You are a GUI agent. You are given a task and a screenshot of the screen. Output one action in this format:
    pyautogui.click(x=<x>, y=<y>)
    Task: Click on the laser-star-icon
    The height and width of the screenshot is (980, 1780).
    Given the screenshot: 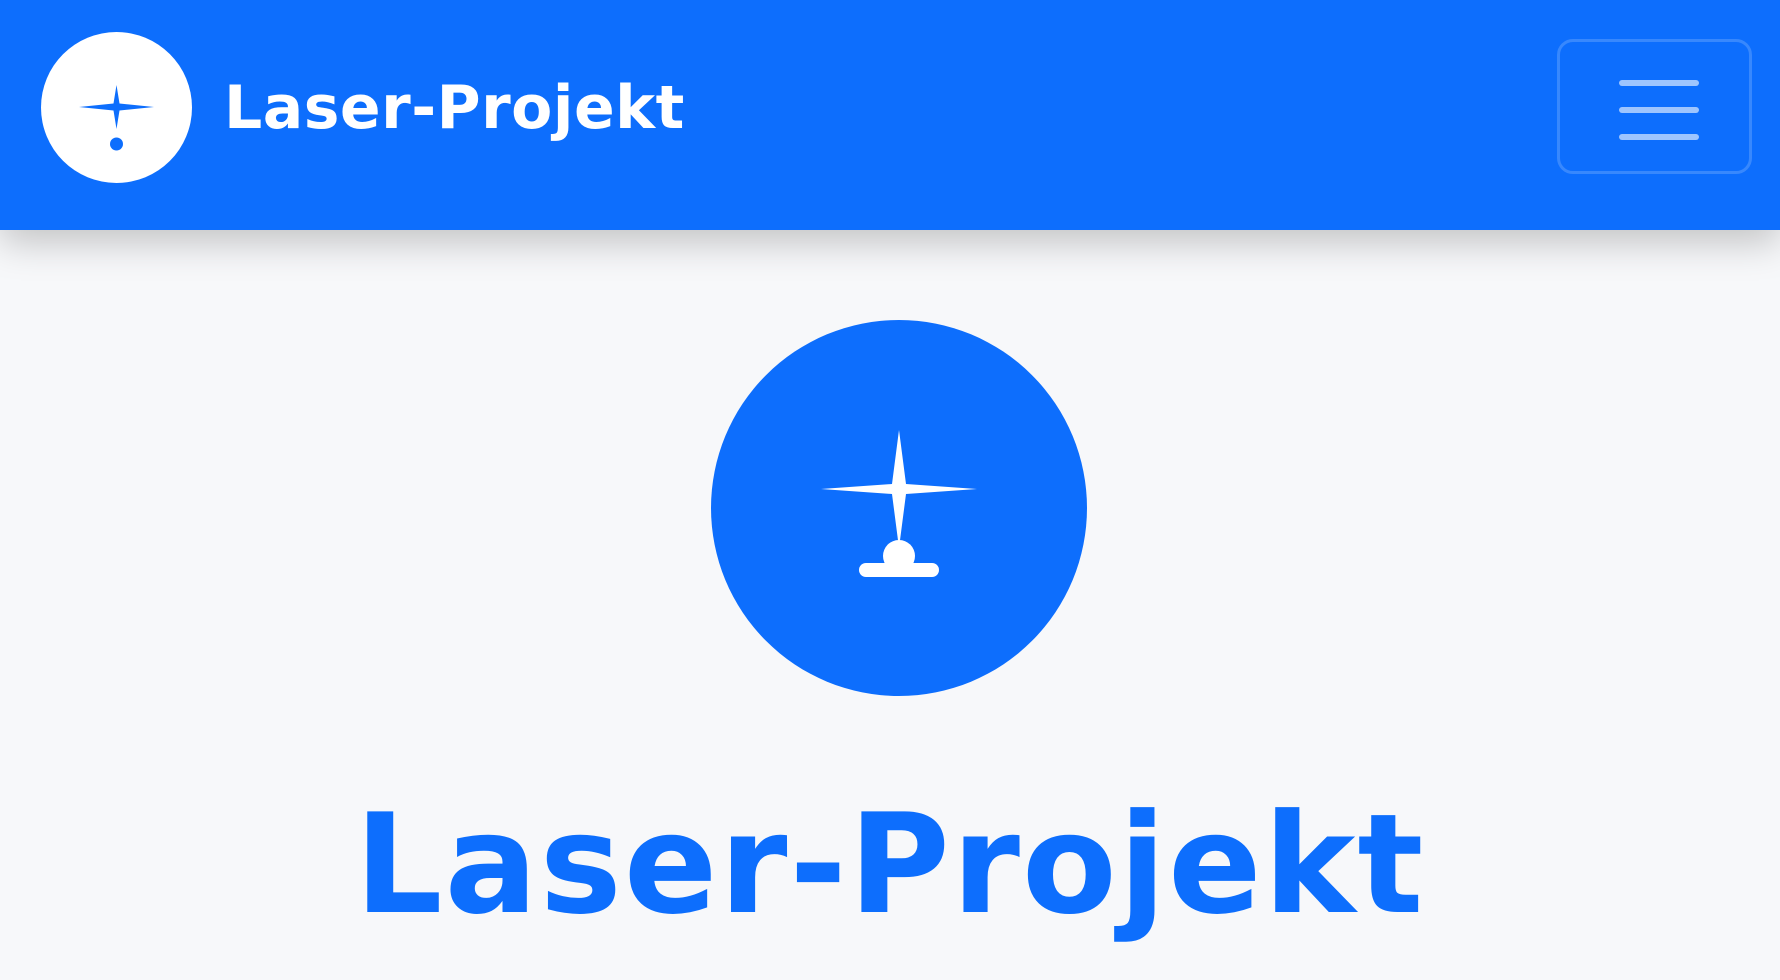 What is the action you would take?
    pyautogui.click(x=116, y=118)
    